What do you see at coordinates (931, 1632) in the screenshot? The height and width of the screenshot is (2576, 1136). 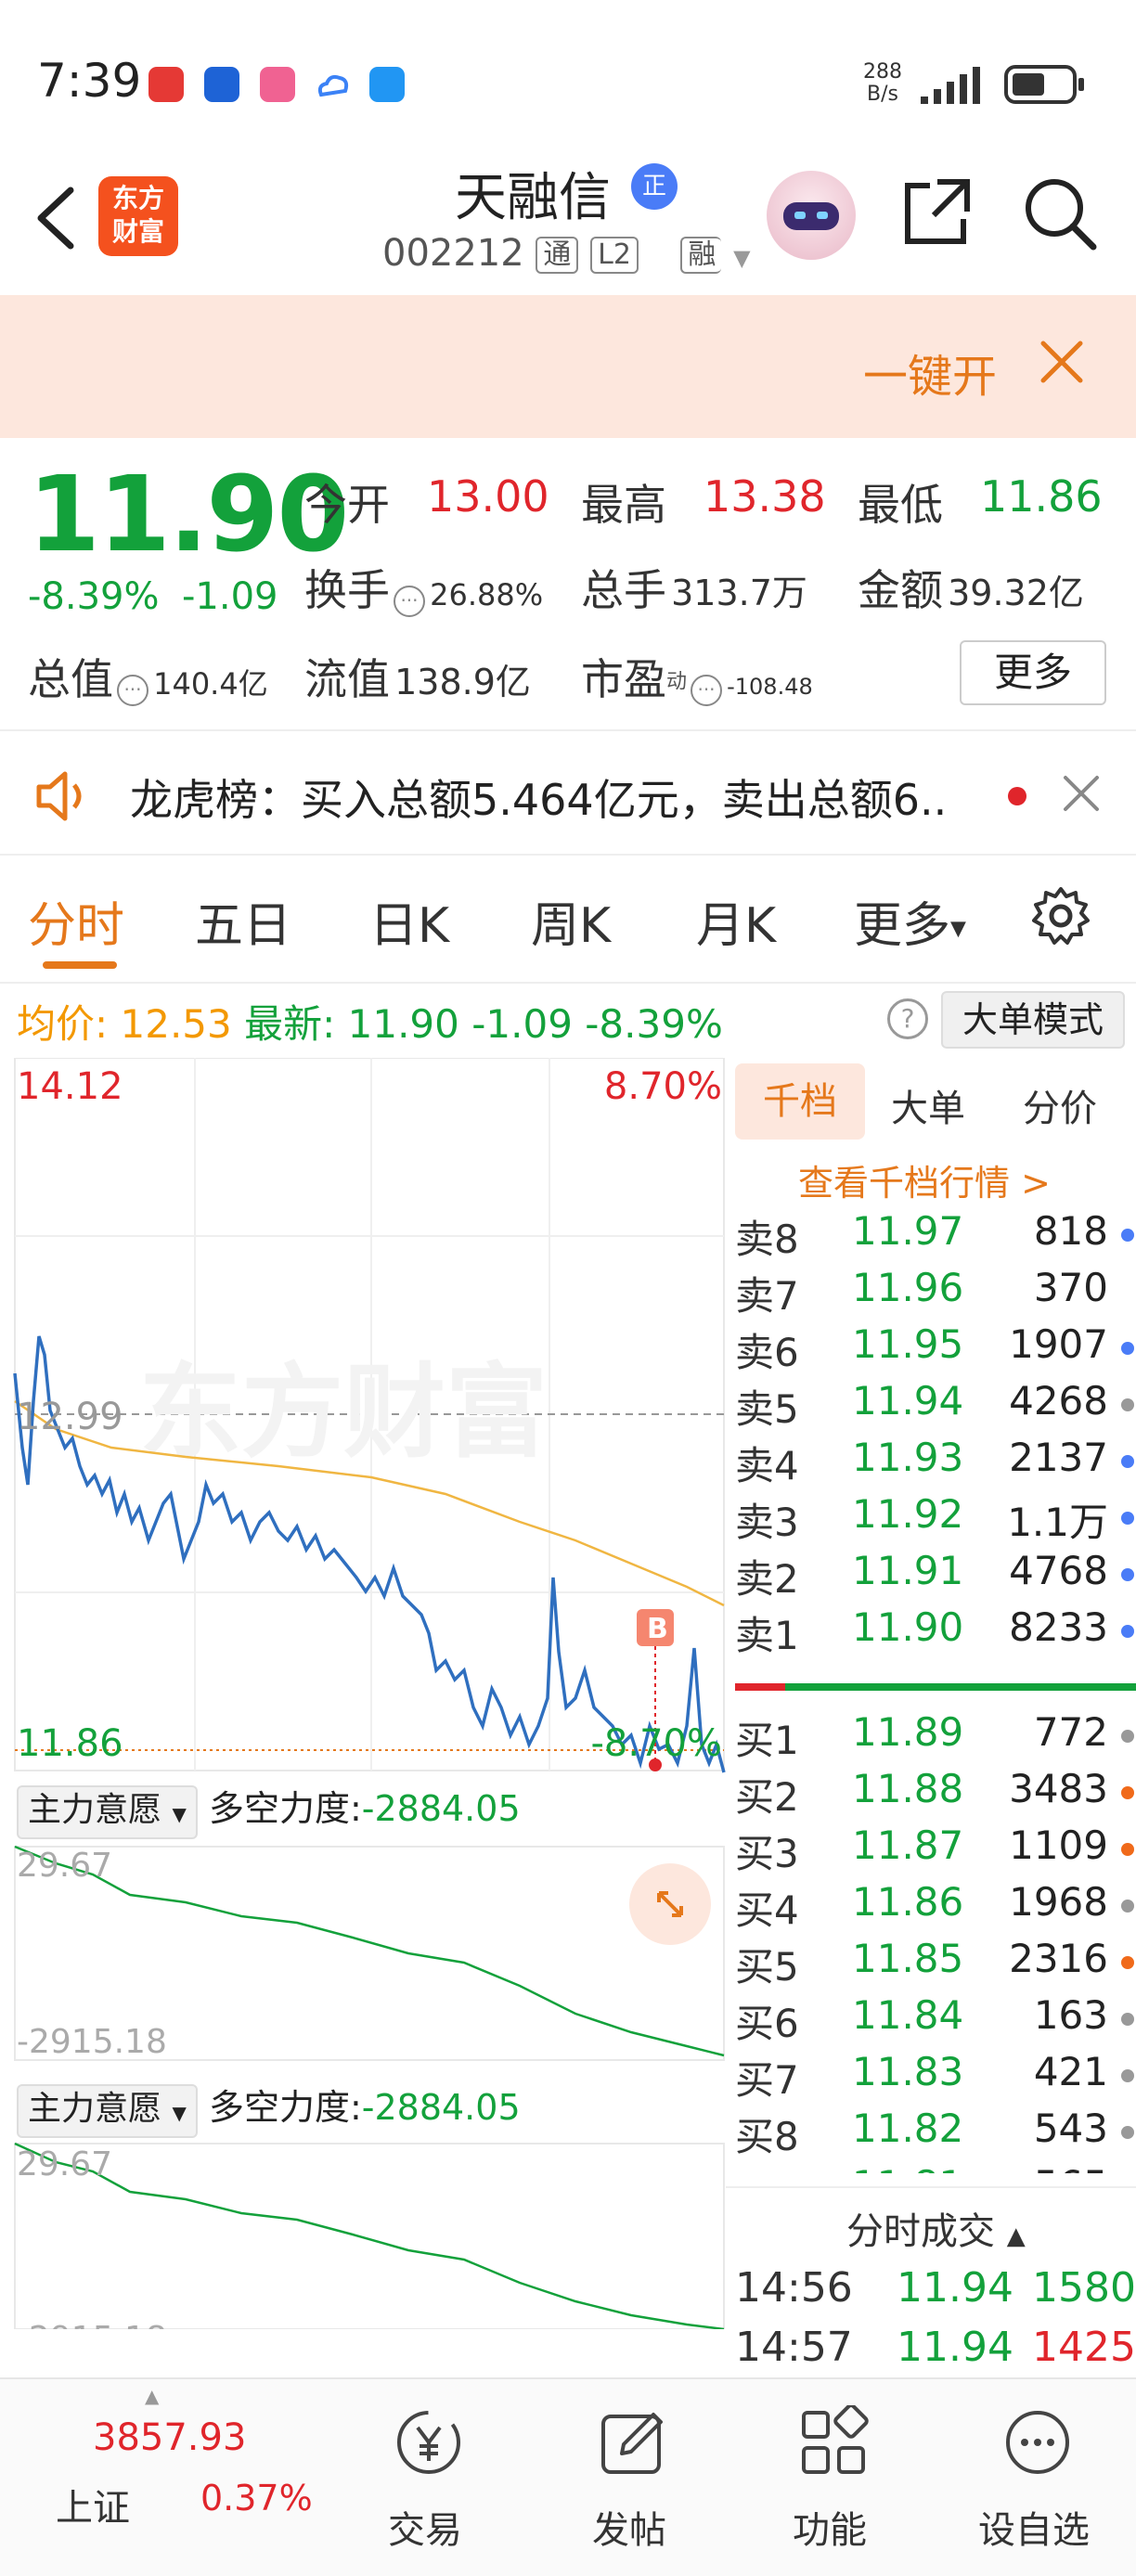 I see `ask-row: 卖1 11.90 8233` at bounding box center [931, 1632].